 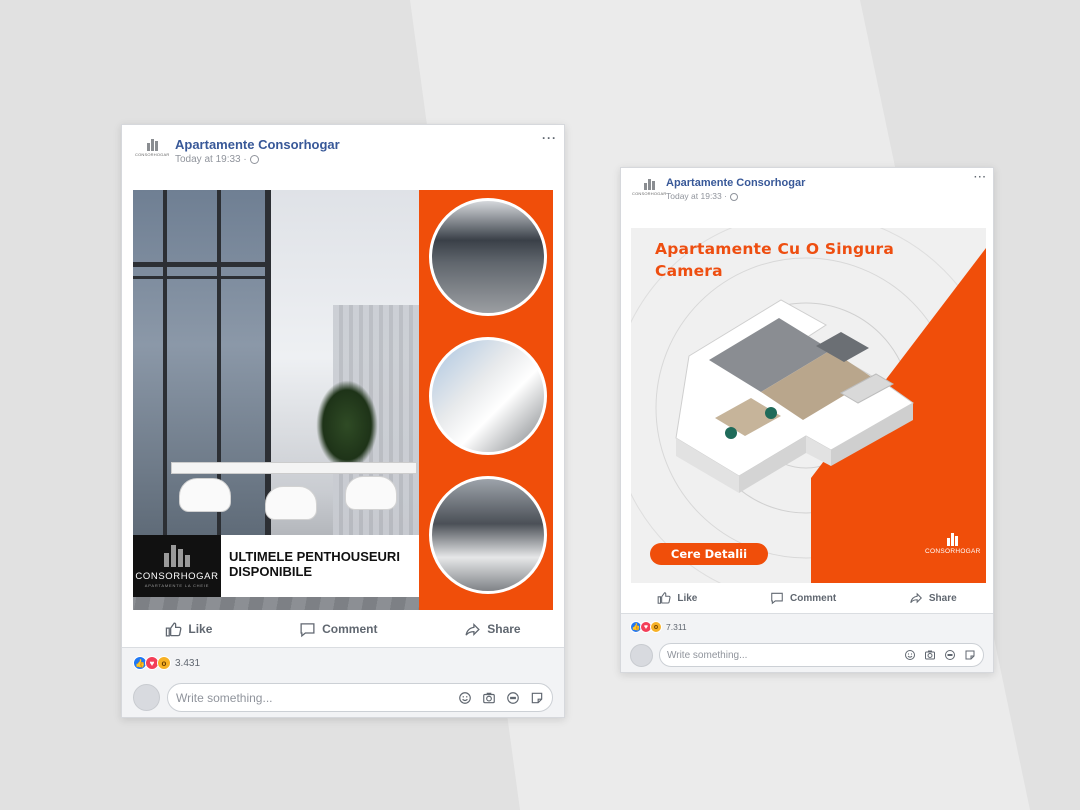 I want to click on post-footer: 👍 ♥ o 7.311, so click(x=807, y=642).